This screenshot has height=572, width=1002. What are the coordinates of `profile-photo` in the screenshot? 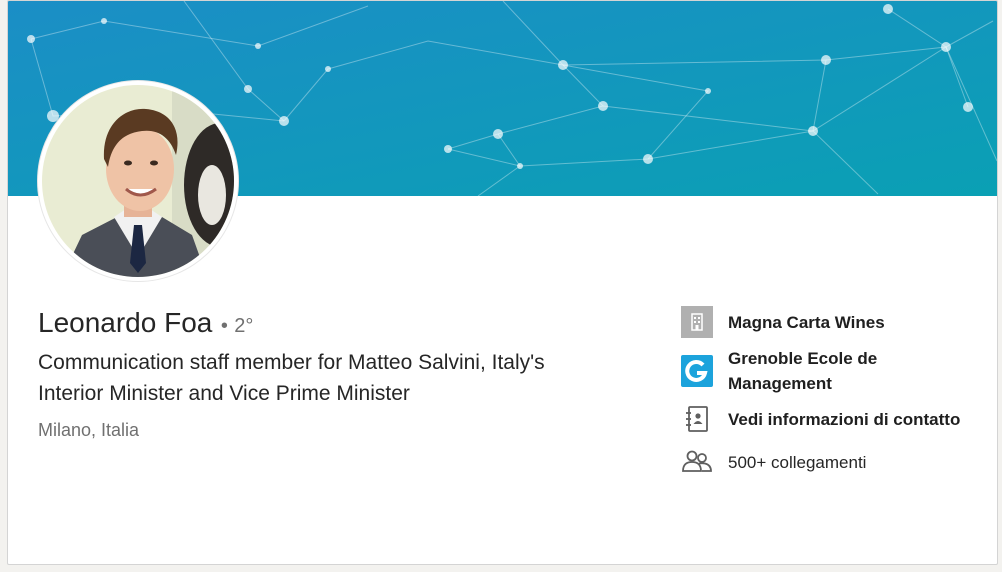 It's located at (138, 181).